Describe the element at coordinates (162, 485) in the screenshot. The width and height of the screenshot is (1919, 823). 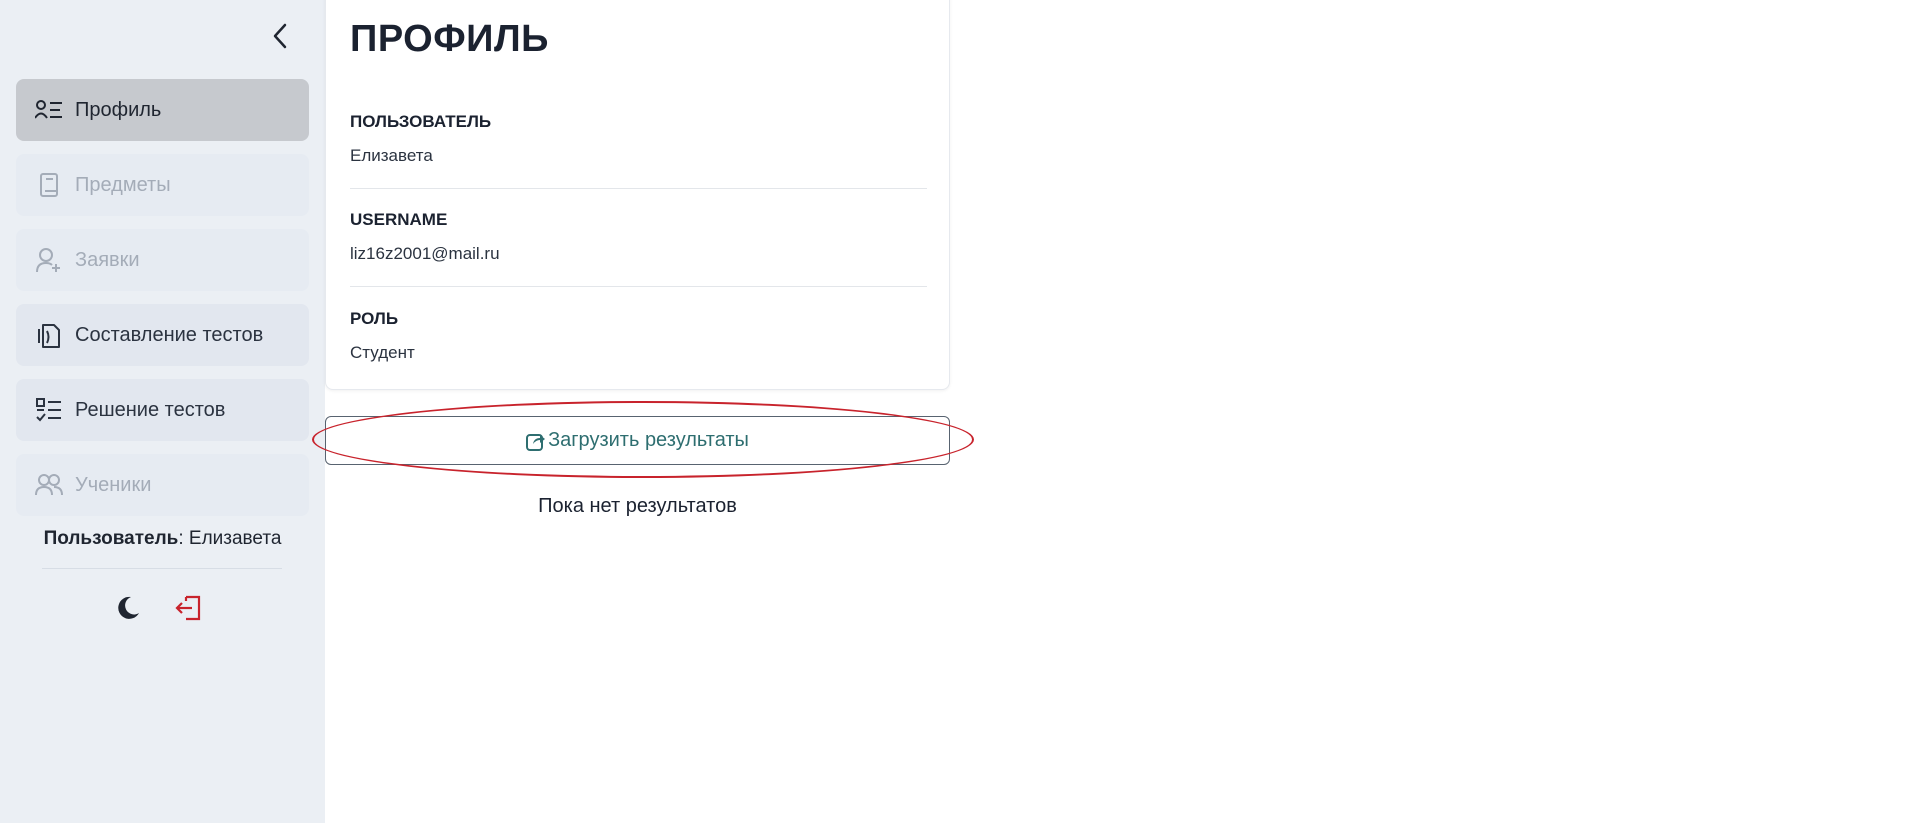
I see `sidebar-item-students: Ученики` at that location.